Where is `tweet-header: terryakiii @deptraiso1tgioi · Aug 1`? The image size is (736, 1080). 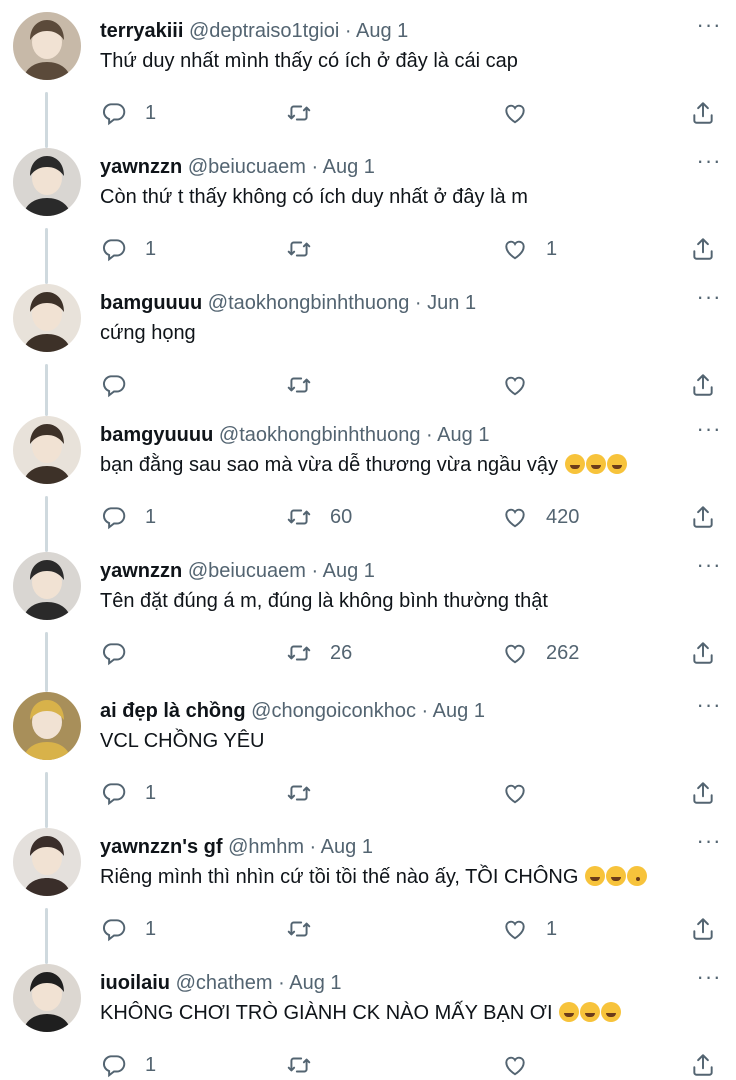 tweet-header: terryakiii @deptraiso1tgioi · Aug 1 is located at coordinates (254, 31).